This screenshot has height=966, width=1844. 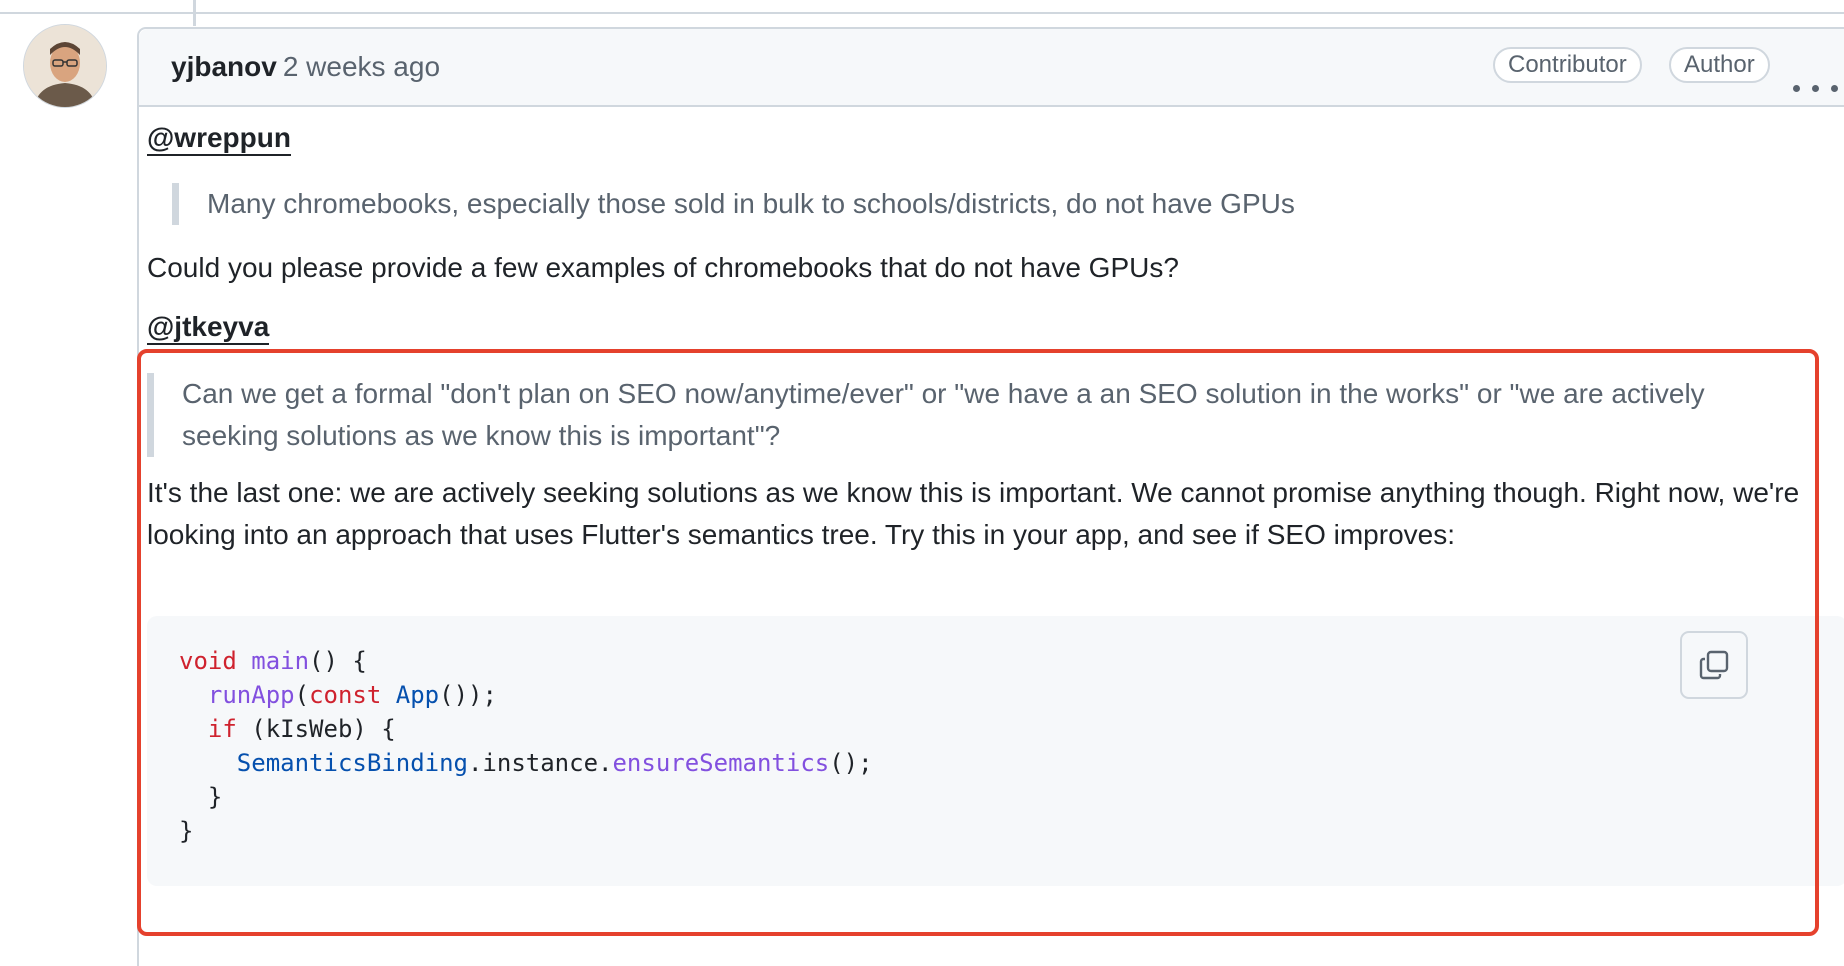 I want to click on comment-author-line: yjbanov 2 weeks ago, so click(x=305, y=67).